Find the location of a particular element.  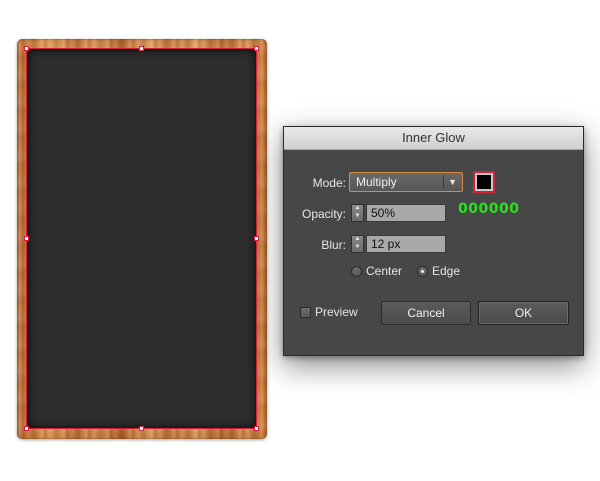

triangle-down-icon: ▼ is located at coordinates (452, 182).